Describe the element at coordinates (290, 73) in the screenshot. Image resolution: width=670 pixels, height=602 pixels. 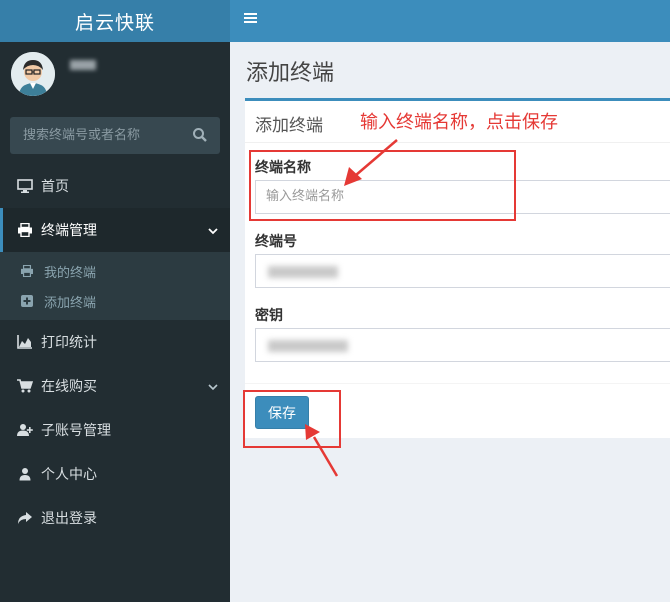
I see `page-title: 添加终端` at that location.